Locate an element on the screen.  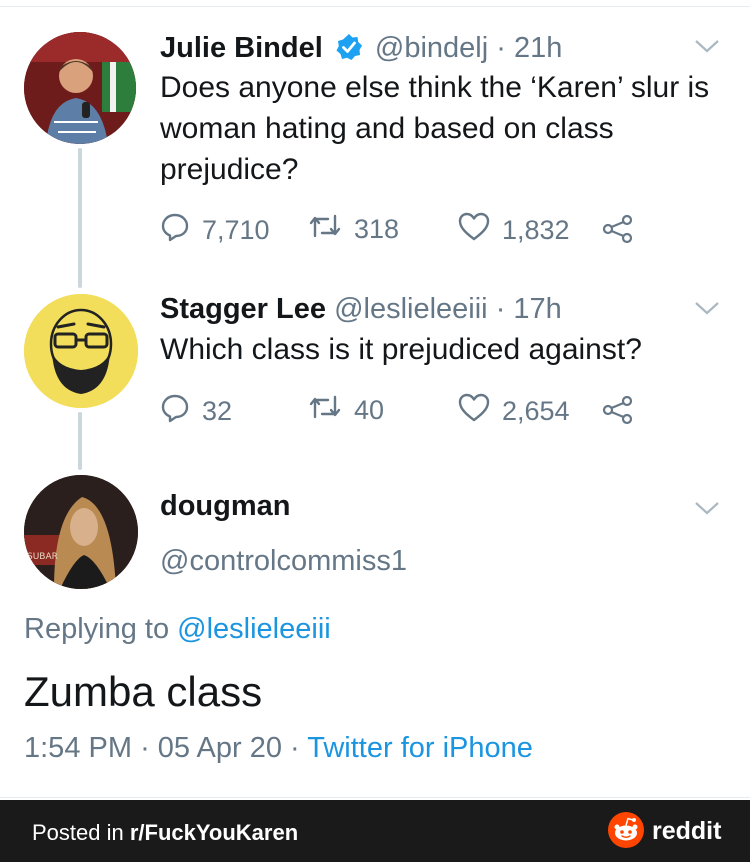
tweet-text: Which class is it prejudiced against? is located at coordinates (401, 349).